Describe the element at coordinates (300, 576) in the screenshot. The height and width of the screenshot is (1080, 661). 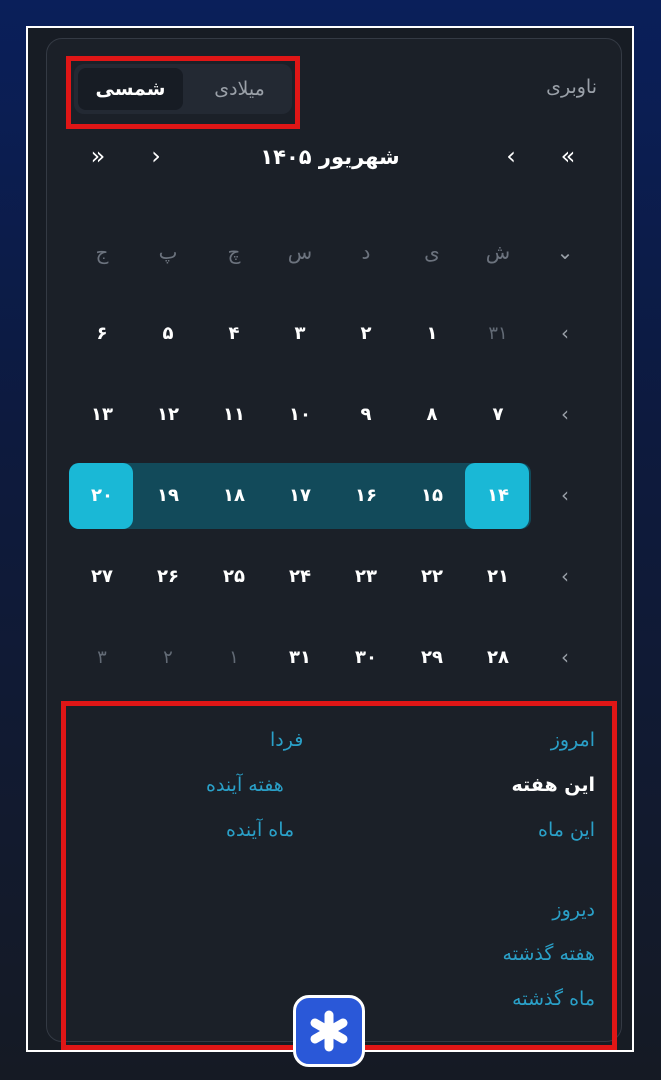
I see `day-cell: ۲۴` at that location.